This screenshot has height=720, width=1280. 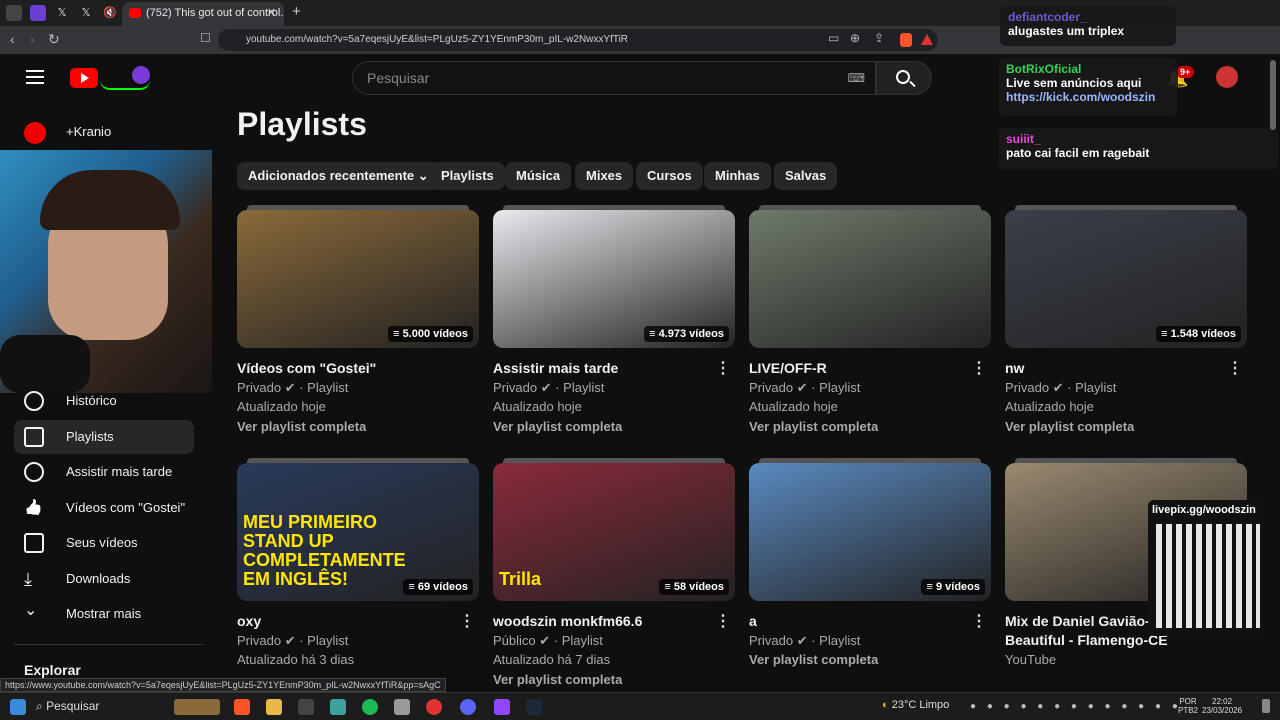 I want to click on playlist-thumbnail: ≡ 5.000 vídeos, so click(x=358, y=279).